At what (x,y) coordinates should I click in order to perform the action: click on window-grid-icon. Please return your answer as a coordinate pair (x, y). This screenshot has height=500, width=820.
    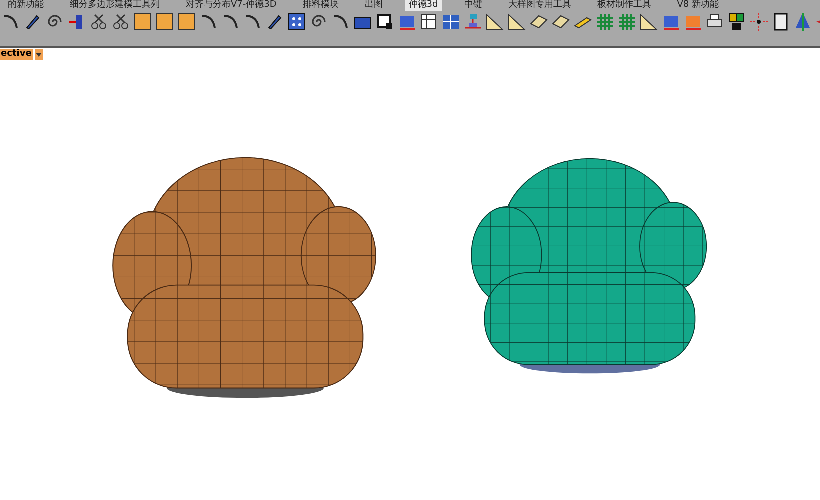
    Looking at the image, I should click on (451, 22).